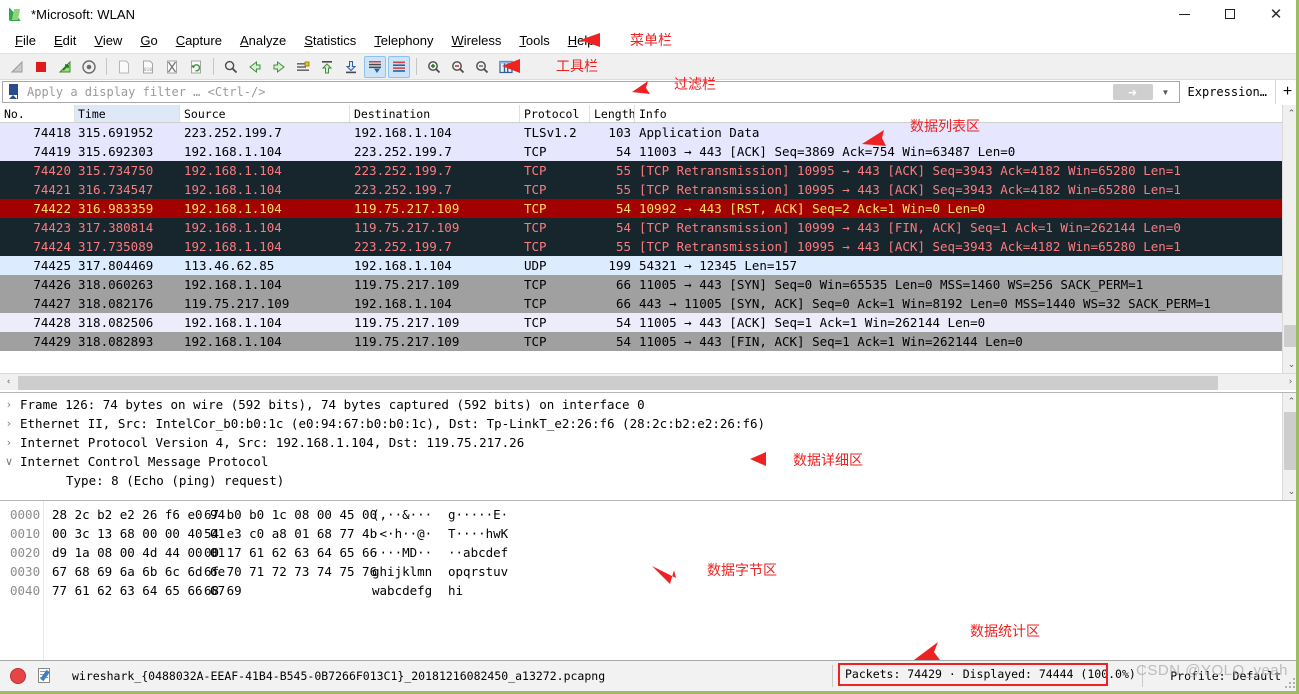  What do you see at coordinates (399, 66) in the screenshot?
I see `colorize-packets-icon` at bounding box center [399, 66].